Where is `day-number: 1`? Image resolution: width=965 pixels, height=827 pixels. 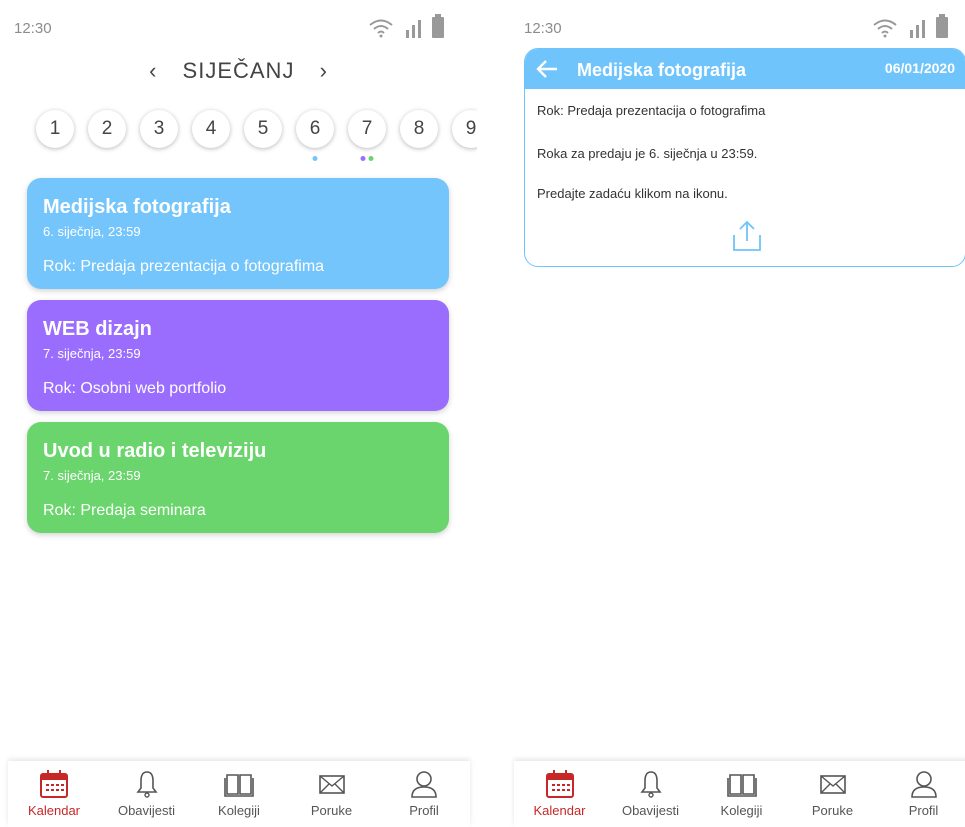
day-number: 1 is located at coordinates (55, 128).